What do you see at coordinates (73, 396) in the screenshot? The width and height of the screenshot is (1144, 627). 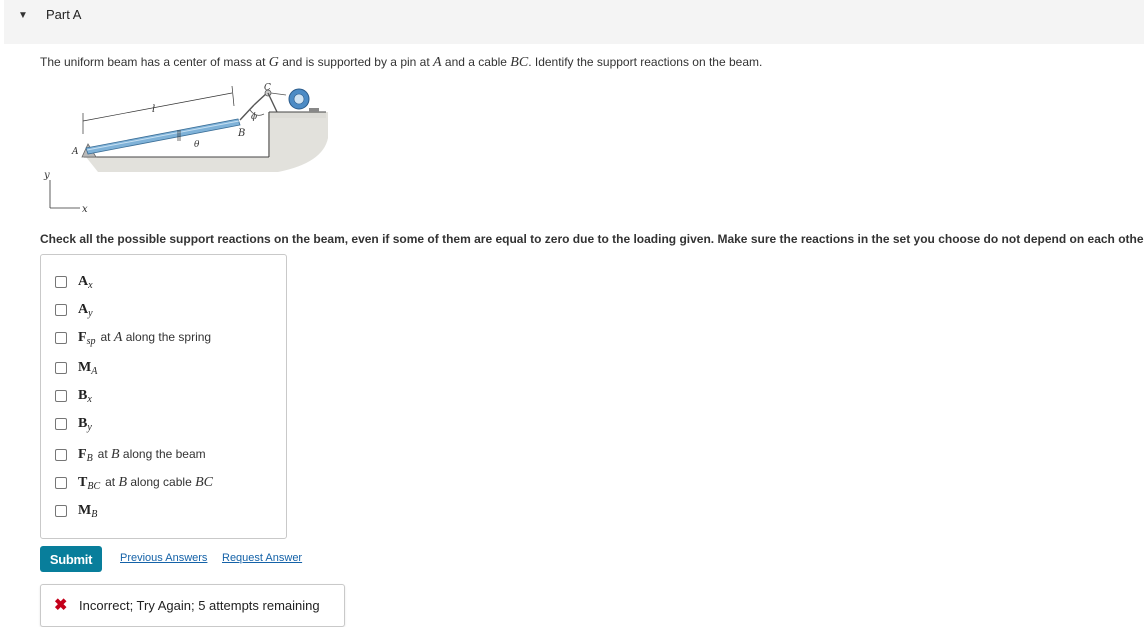 I see `option-bx: Bx` at bounding box center [73, 396].